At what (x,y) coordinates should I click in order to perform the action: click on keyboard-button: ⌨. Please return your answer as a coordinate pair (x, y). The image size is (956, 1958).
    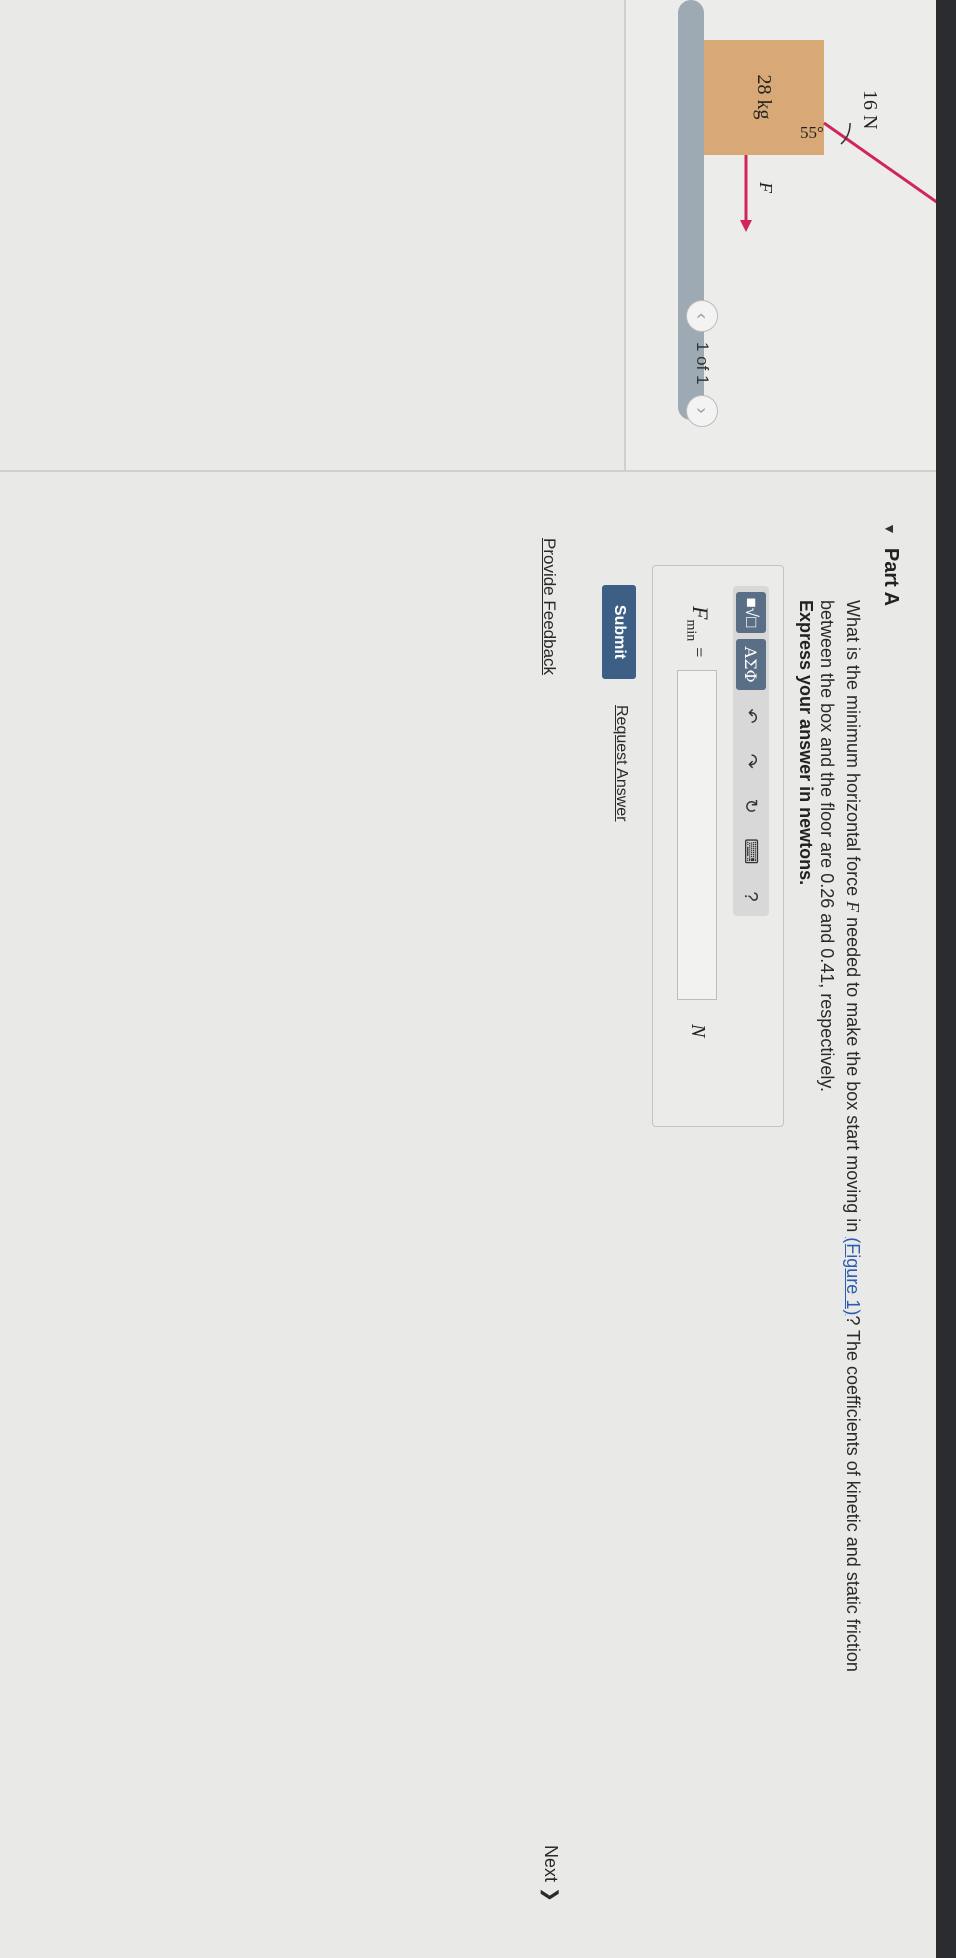
    Looking at the image, I should click on (751, 851).